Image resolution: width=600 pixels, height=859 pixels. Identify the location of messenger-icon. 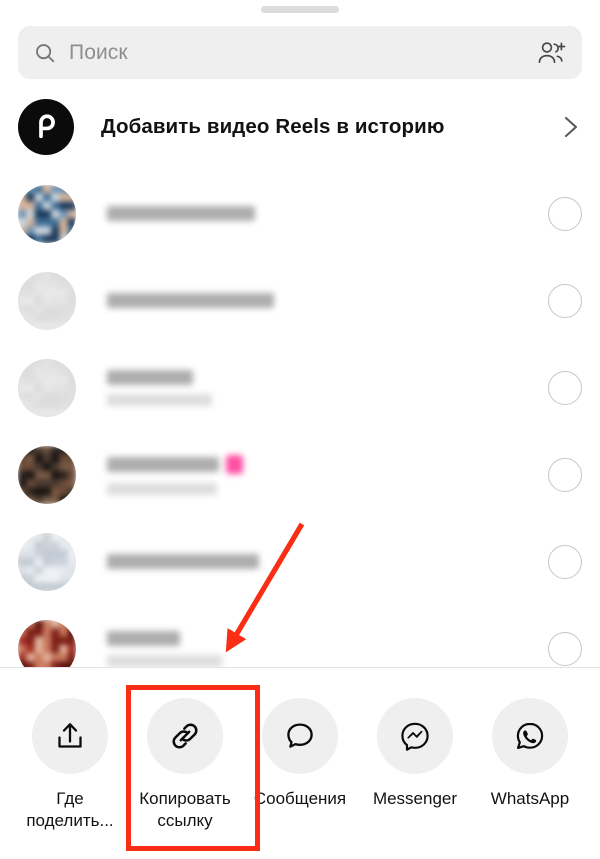
(415, 736).